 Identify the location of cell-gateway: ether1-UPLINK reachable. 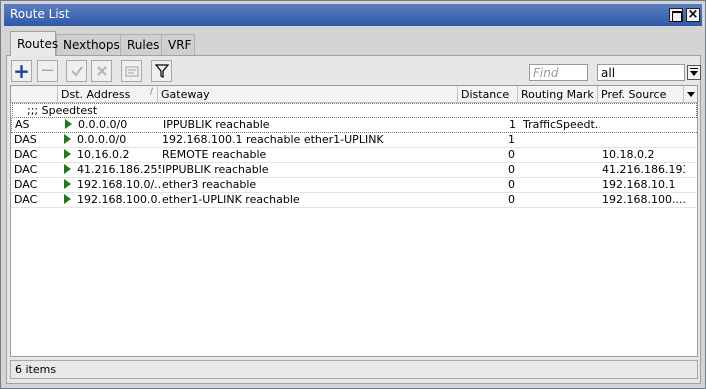
(231, 199).